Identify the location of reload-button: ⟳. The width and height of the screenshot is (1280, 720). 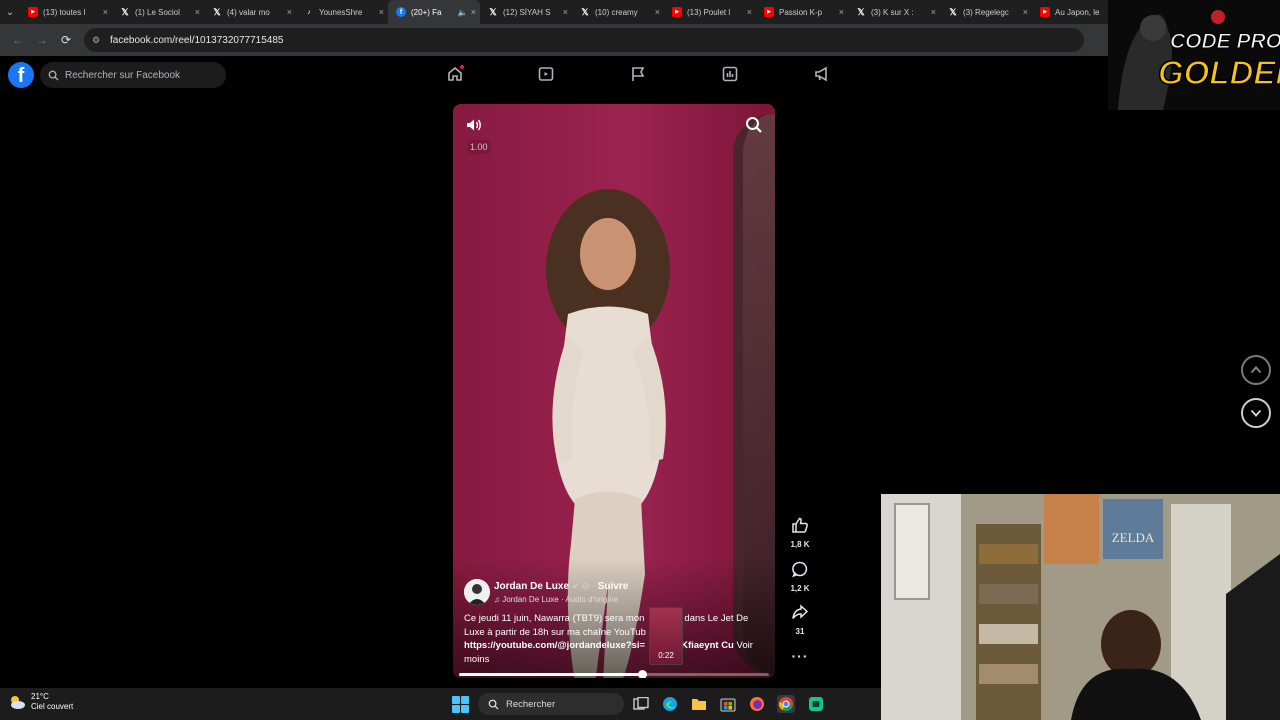
(66, 40).